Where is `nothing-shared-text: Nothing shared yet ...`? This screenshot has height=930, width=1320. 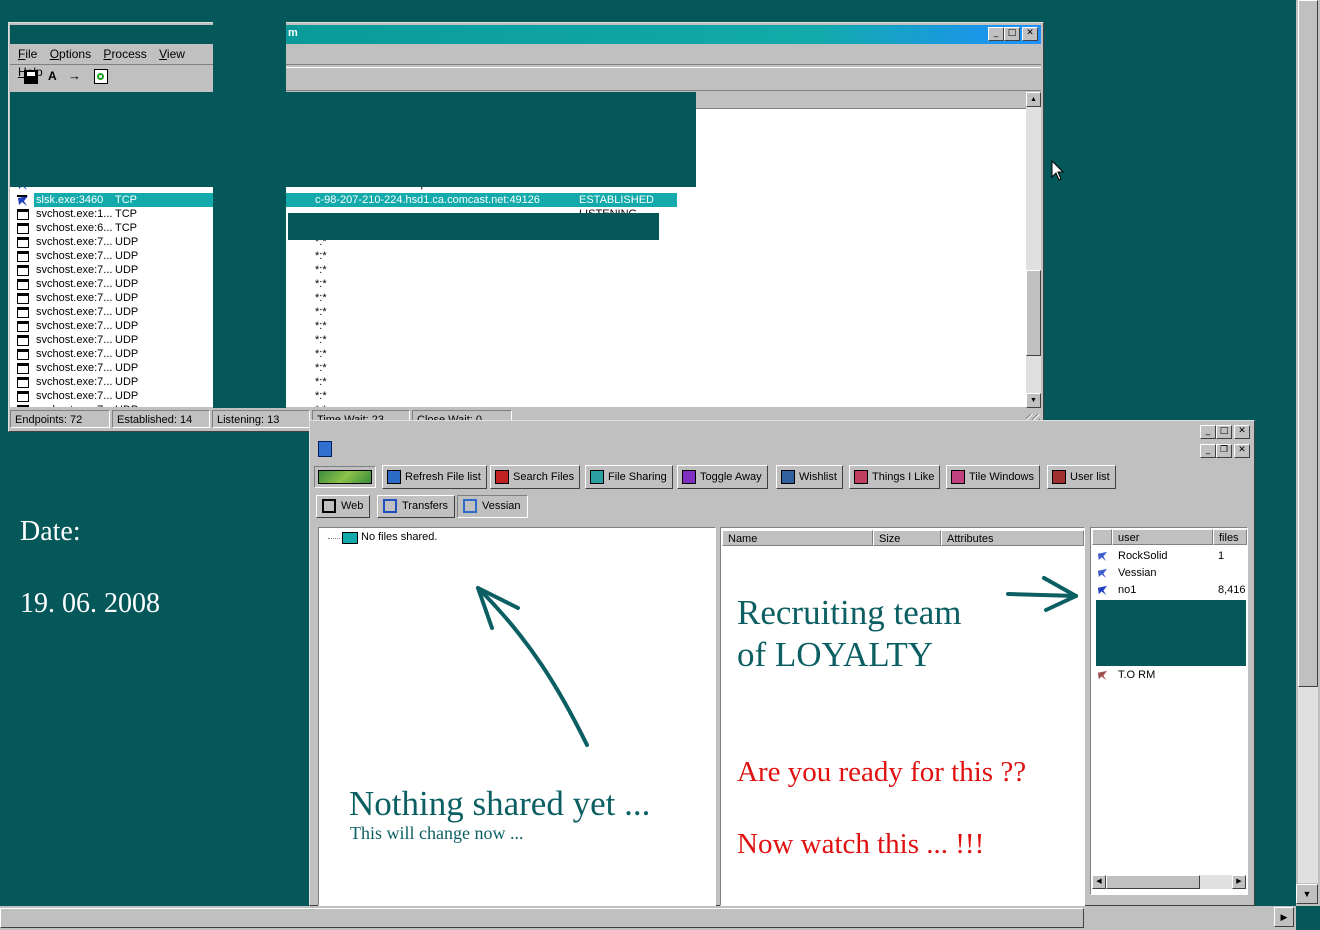
nothing-shared-text: Nothing shared yet ... is located at coordinates (500, 803).